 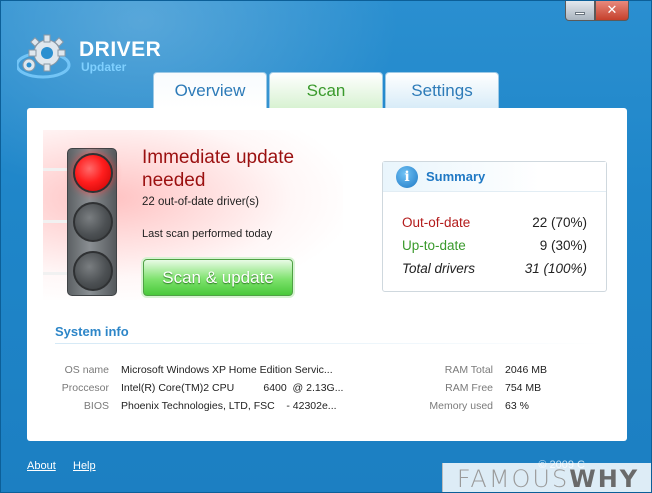 I want to click on summary-value: 22 (70%), so click(x=559, y=222).